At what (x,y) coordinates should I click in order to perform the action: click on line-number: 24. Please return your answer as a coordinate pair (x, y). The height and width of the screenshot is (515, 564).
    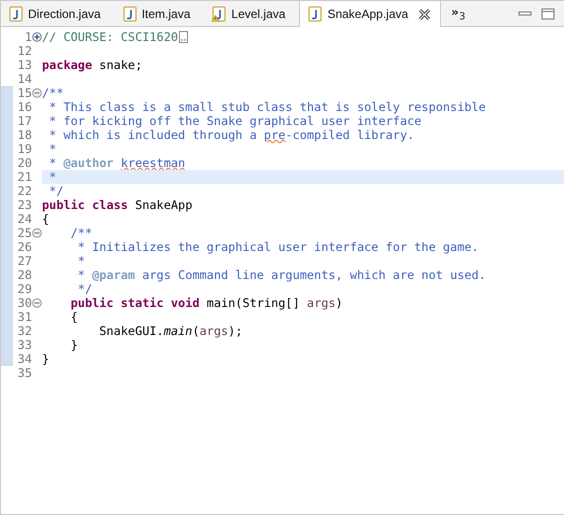
    Looking at the image, I should click on (24, 219).